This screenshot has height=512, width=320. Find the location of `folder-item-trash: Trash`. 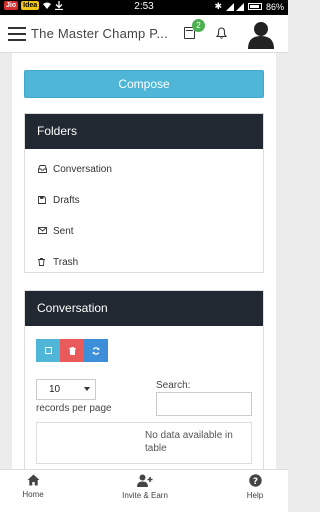

folder-item-trash: Trash is located at coordinates (144, 262).